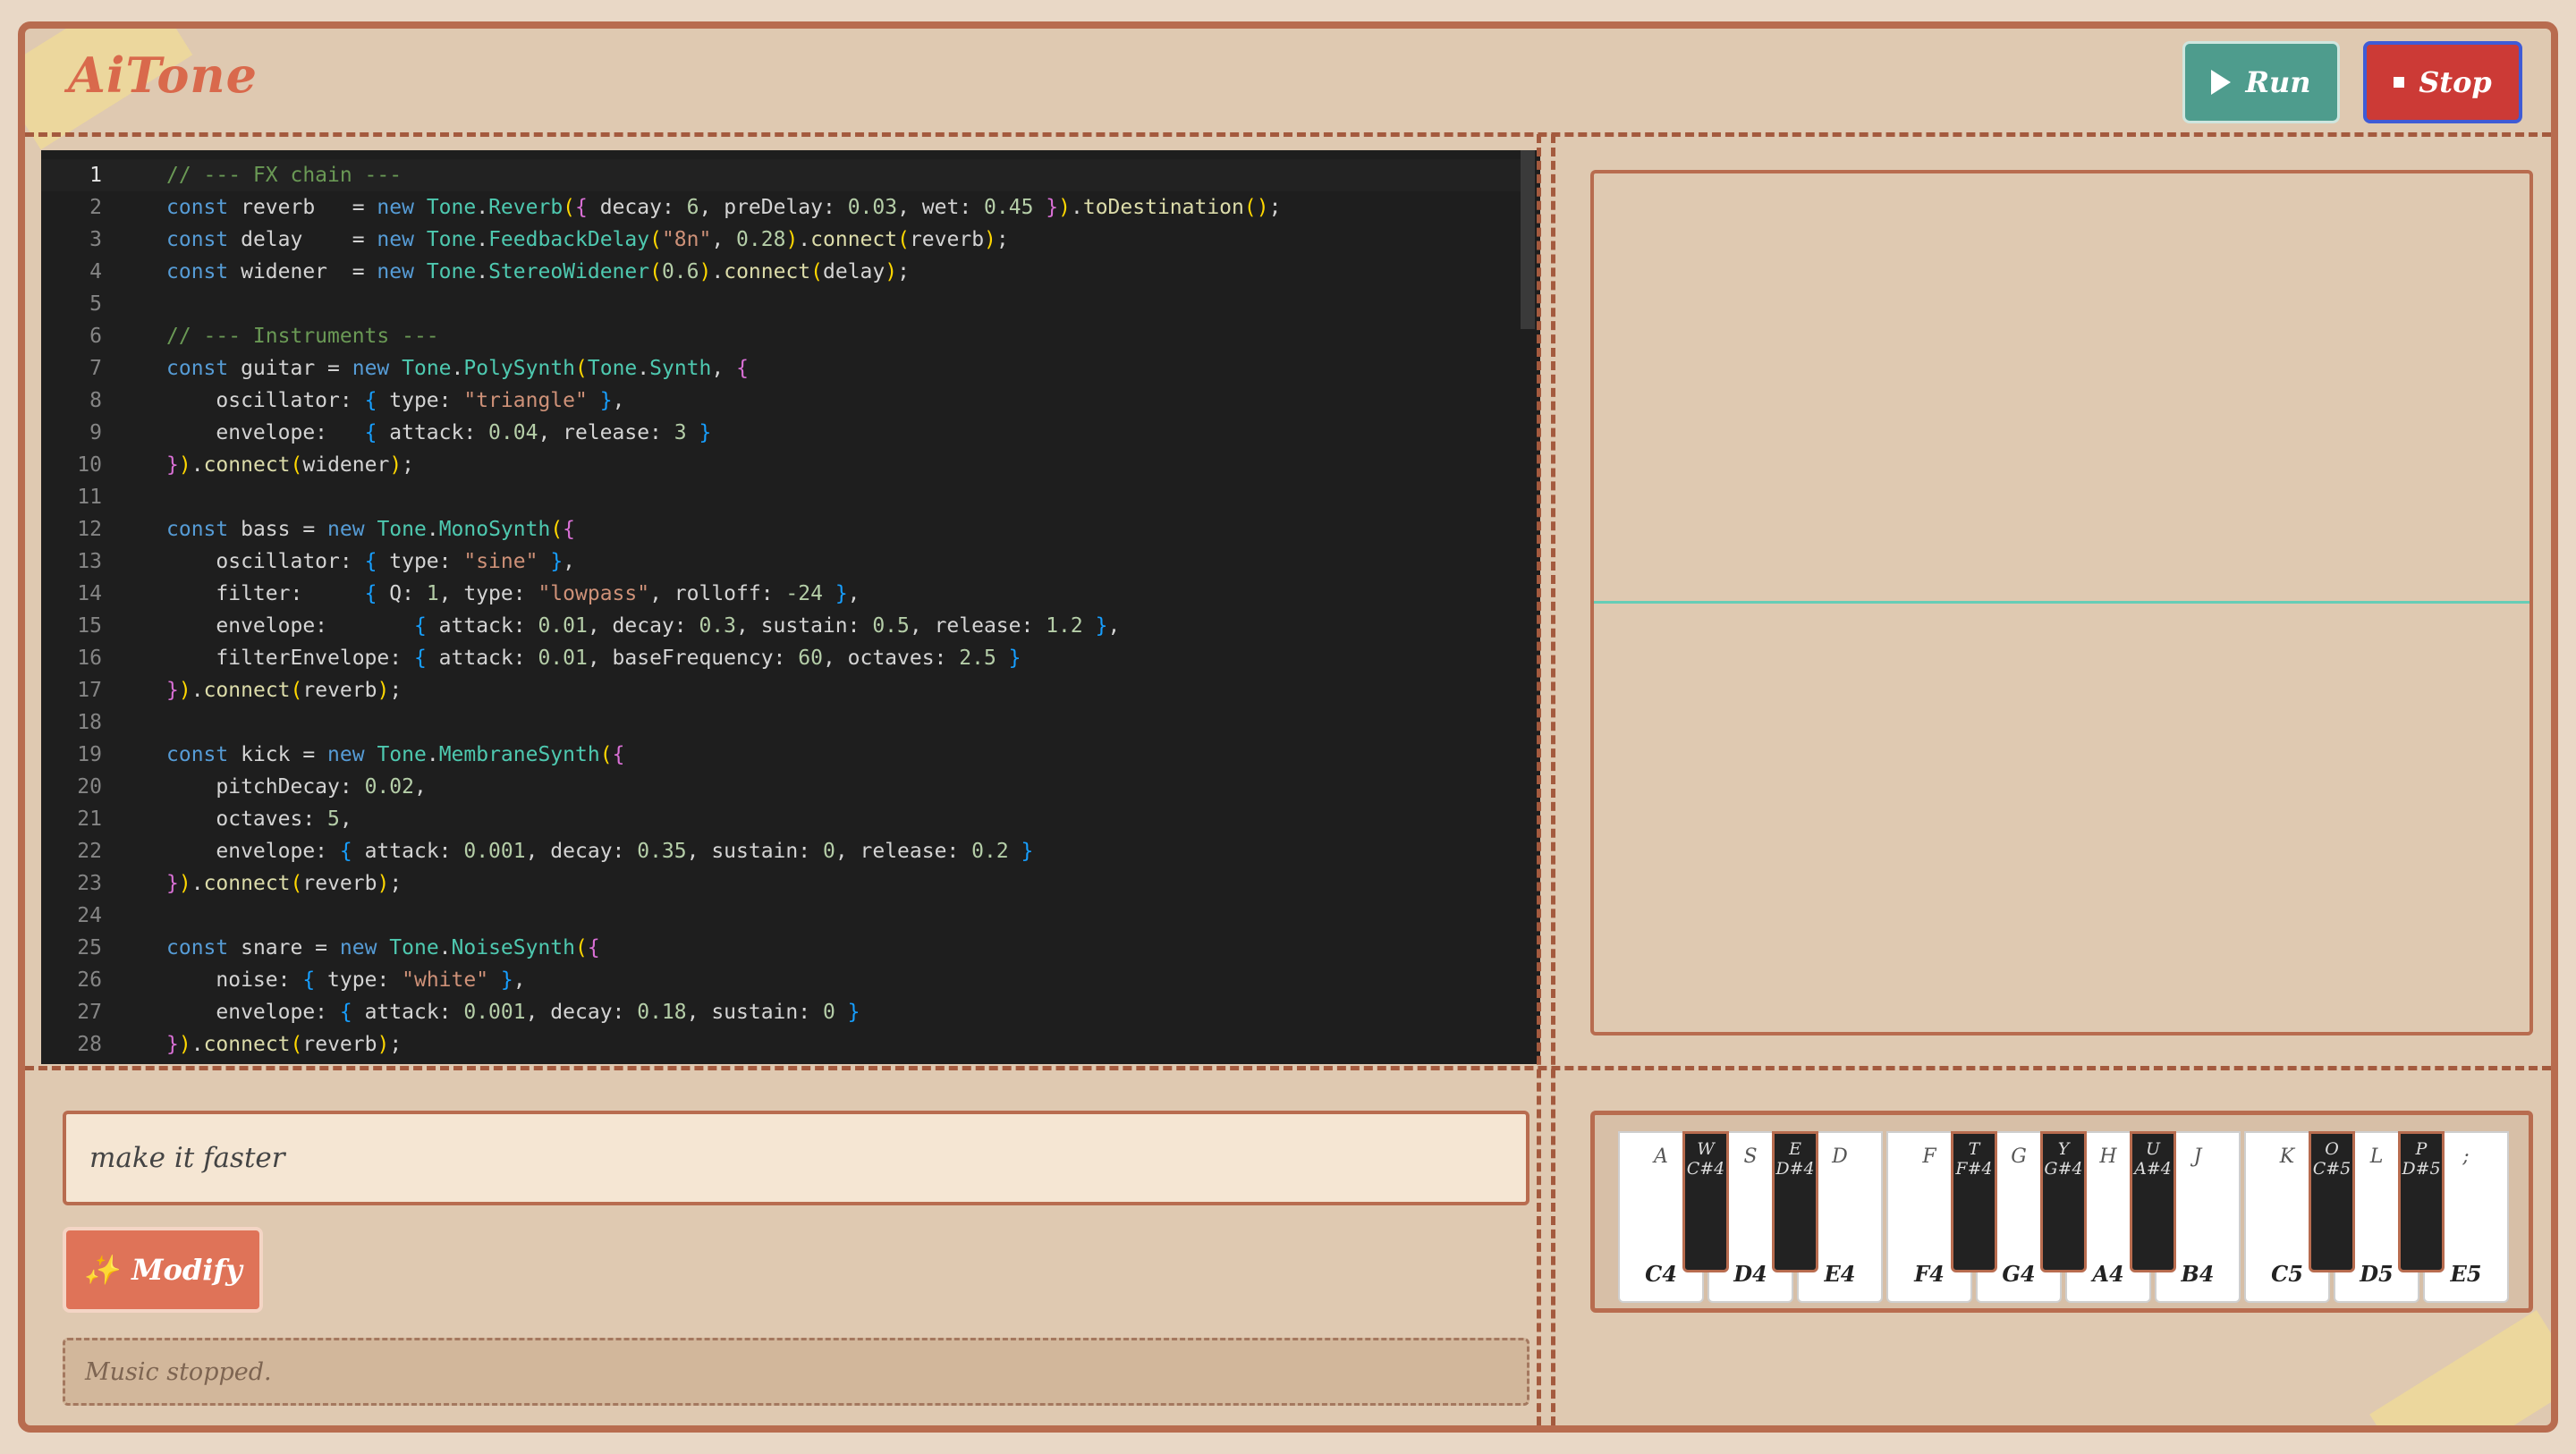 This screenshot has width=2576, height=1454. Describe the element at coordinates (781, 980) in the screenshot. I see `code-line: 26 noise: { type: "white" },` at that location.